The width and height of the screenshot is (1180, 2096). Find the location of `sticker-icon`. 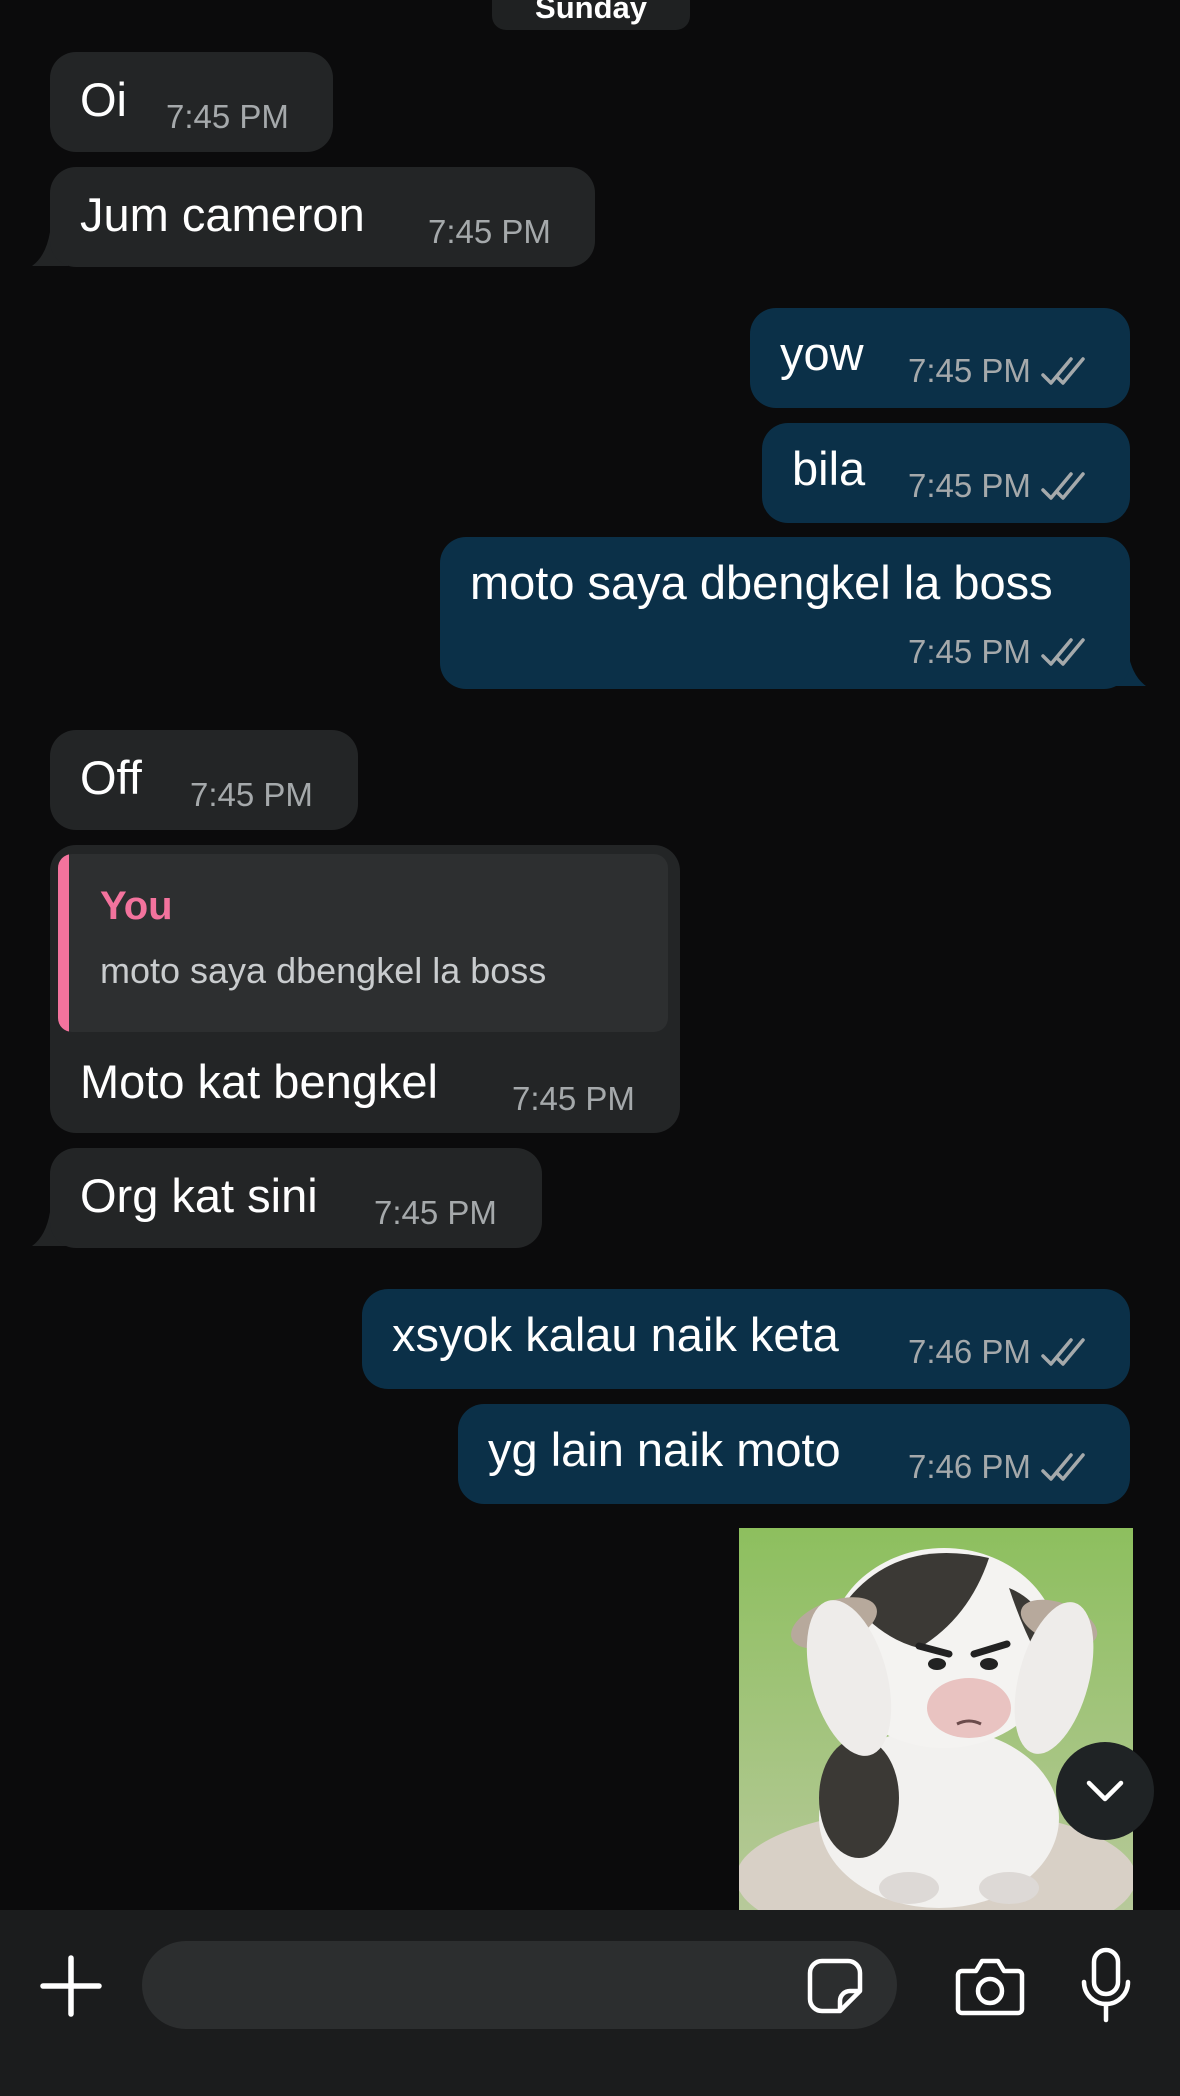

sticker-icon is located at coordinates (835, 1986).